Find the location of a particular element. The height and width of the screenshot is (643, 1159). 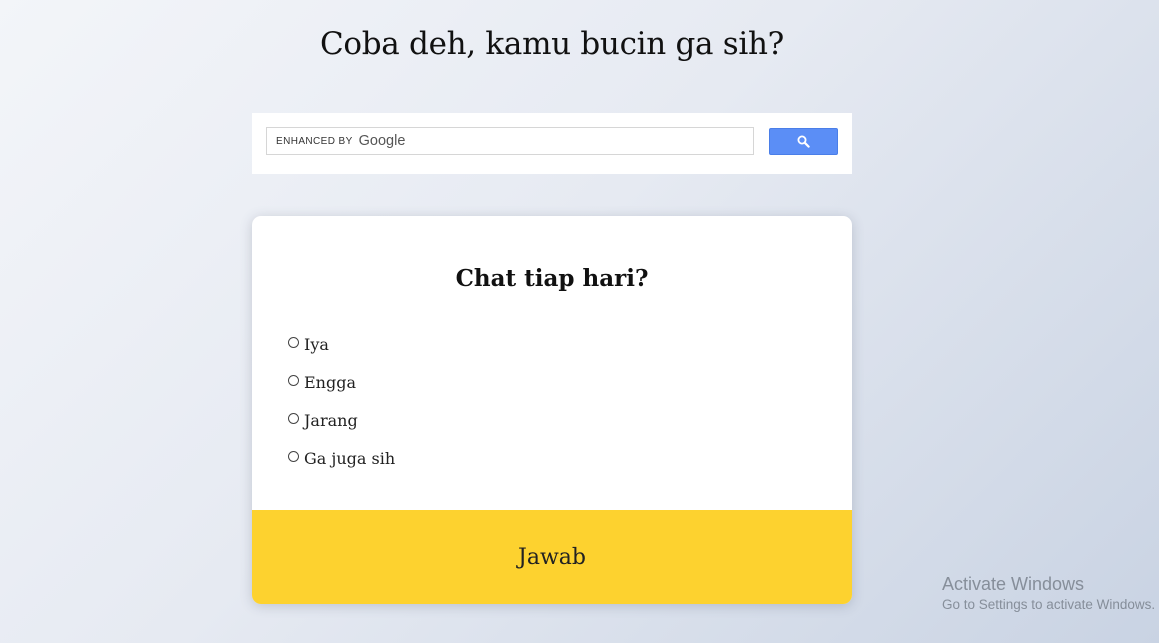

option-iya: Iya is located at coordinates (341, 344).